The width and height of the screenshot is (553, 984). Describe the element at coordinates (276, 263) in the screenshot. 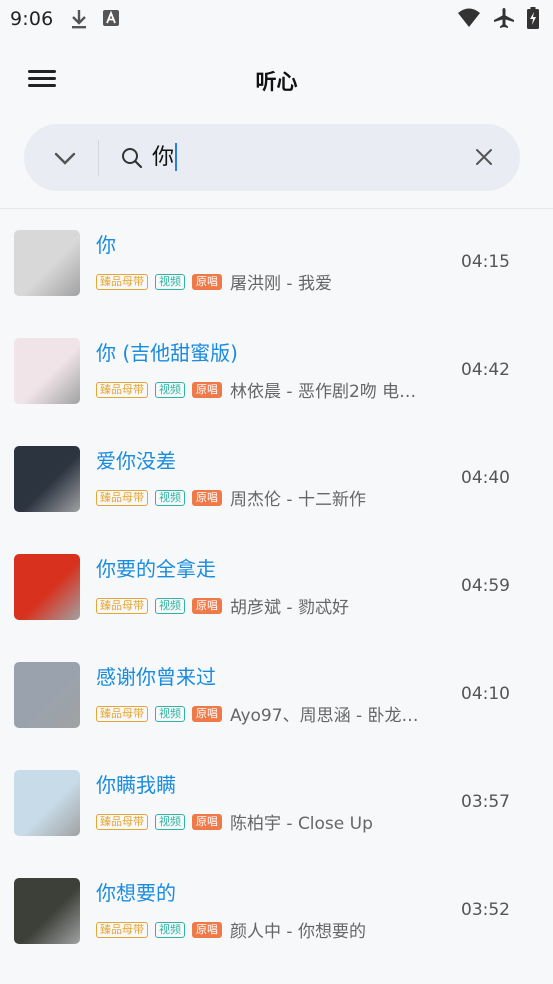

I see `song-row: 你 臻品母带 视频 原唱 屠洪刚 - 我爱 04:15` at that location.